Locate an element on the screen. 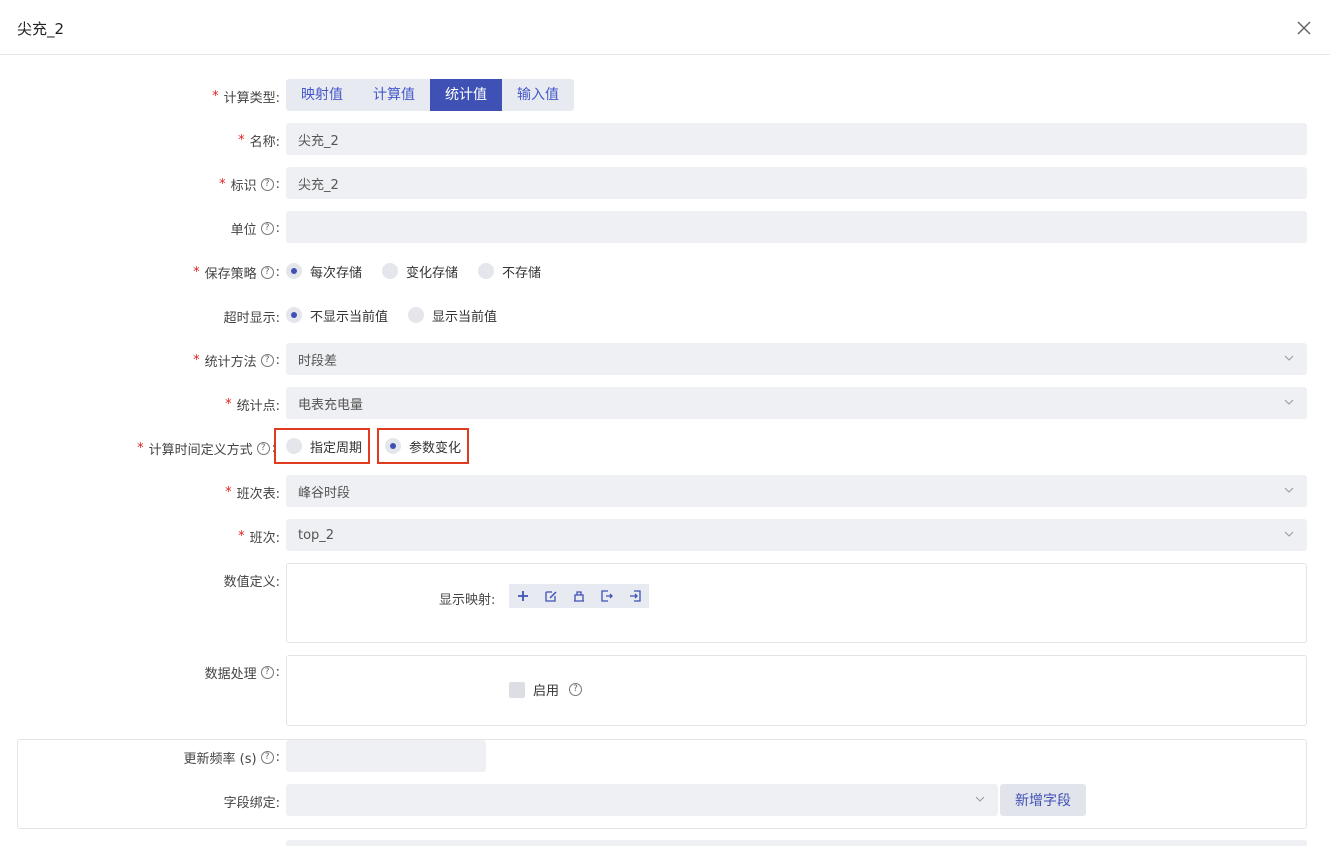 The image size is (1330, 846). update-freq-label: 更新频率 (s)?: is located at coordinates (231, 758).